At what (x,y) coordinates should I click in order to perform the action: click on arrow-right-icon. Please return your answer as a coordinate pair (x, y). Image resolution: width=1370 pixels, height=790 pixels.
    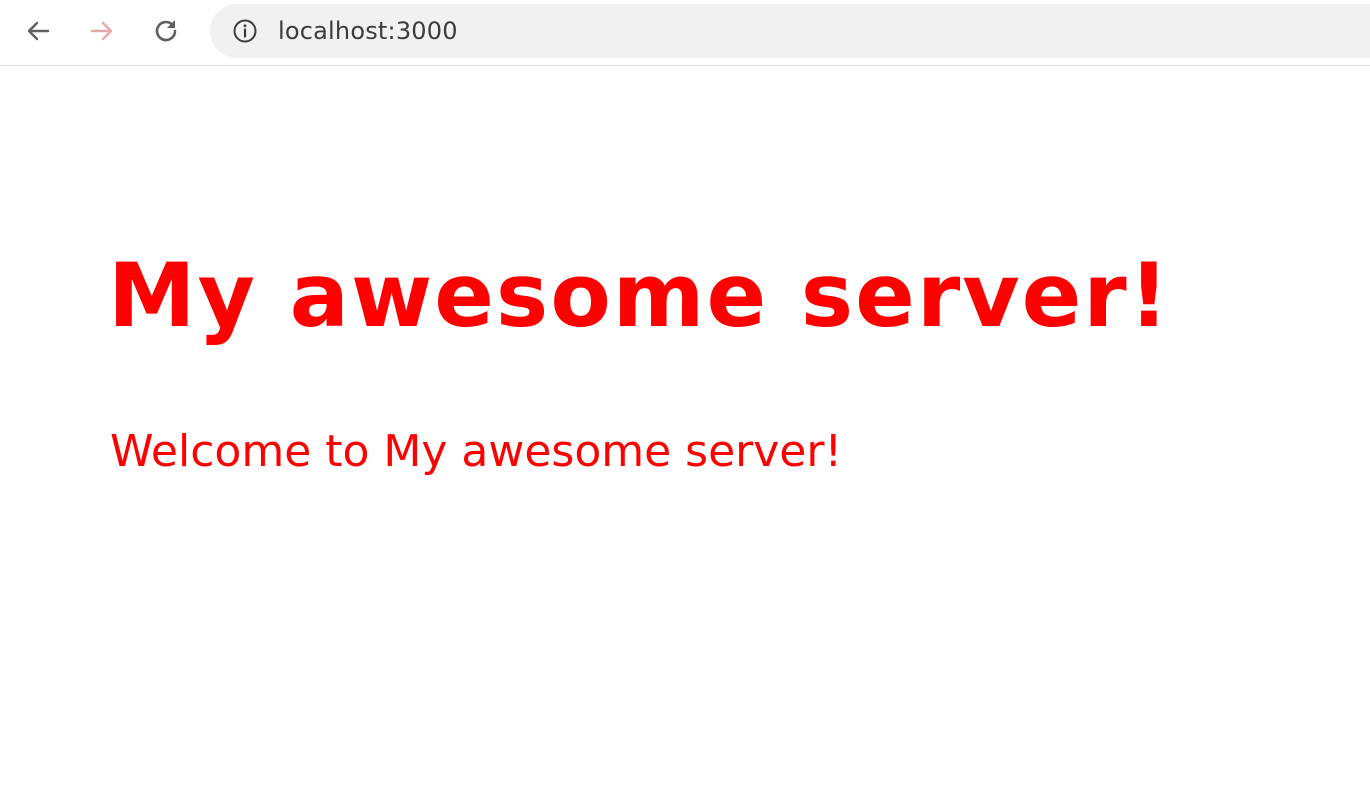
    Looking at the image, I should click on (102, 31).